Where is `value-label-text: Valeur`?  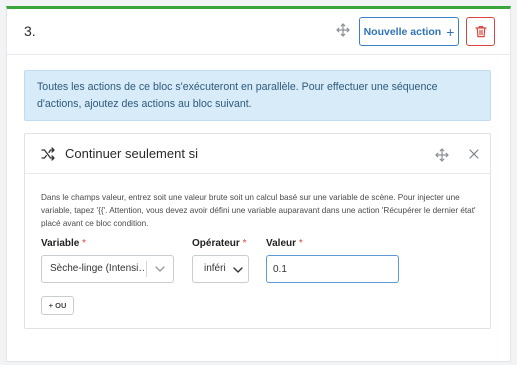
value-label-text: Valeur is located at coordinates (281, 243).